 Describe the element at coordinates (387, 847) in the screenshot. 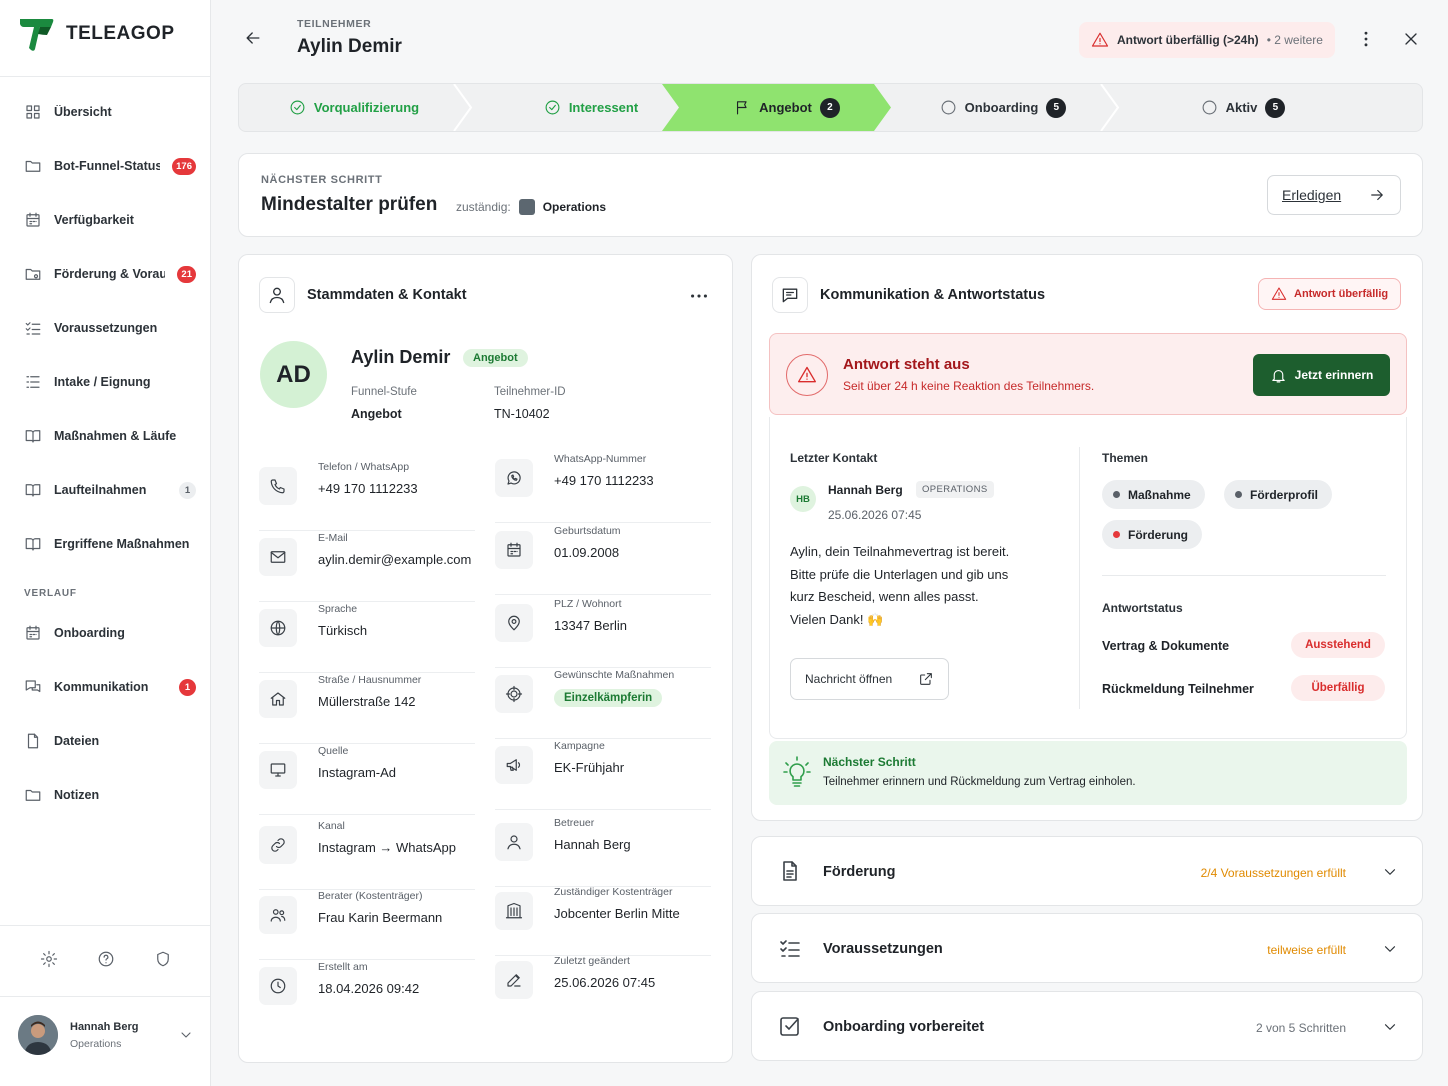

I see `field-value: Instagram → WhatsApp` at that location.